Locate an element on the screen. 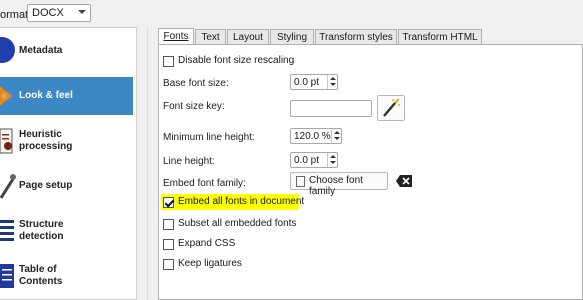 The height and width of the screenshot is (300, 583). magic-wand-icon is located at coordinates (391, 107).